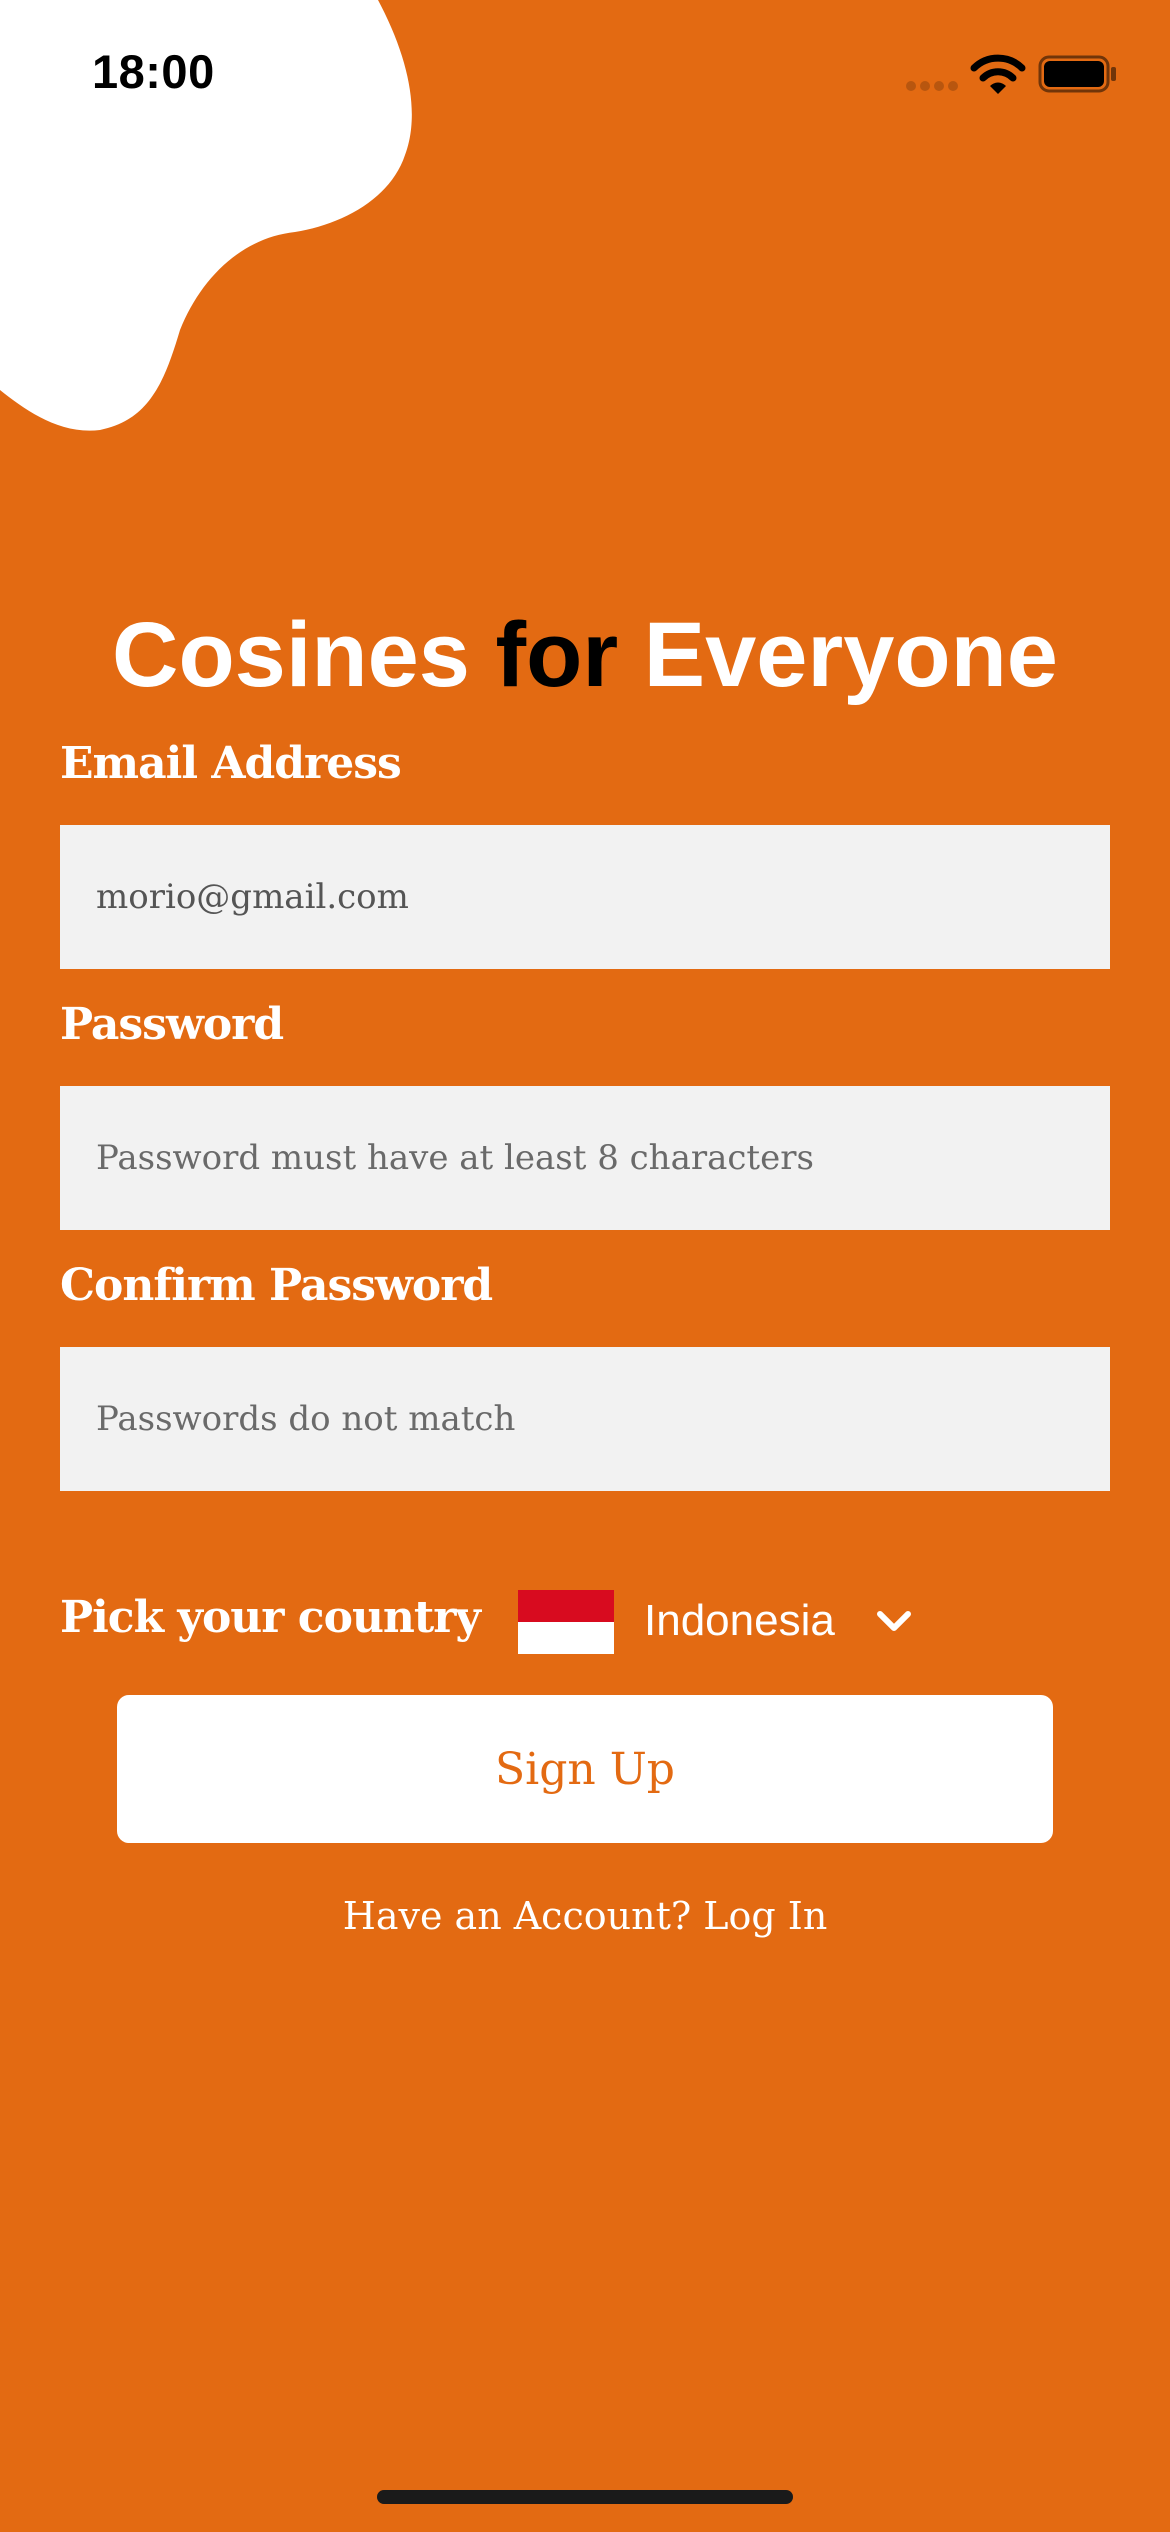 Image resolution: width=1170 pixels, height=2532 pixels. I want to click on sign-up-button: Sign Up, so click(585, 1769).